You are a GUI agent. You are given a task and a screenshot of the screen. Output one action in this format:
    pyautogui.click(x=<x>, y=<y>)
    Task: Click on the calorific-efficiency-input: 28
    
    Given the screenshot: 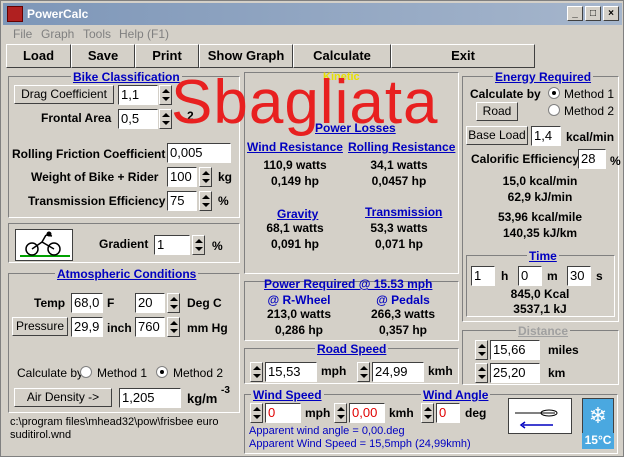 What is the action you would take?
    pyautogui.click(x=592, y=159)
    